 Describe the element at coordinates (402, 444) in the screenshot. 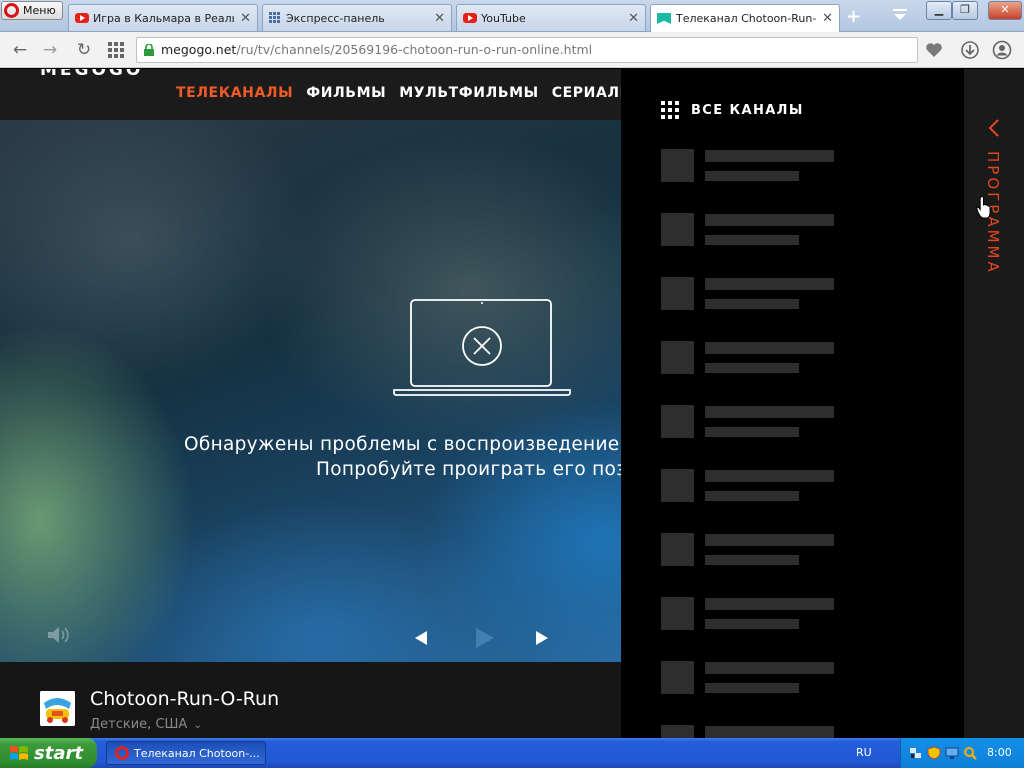

I see `playback-error-text: Обнаружены проблемы с воспроизведением` at that location.